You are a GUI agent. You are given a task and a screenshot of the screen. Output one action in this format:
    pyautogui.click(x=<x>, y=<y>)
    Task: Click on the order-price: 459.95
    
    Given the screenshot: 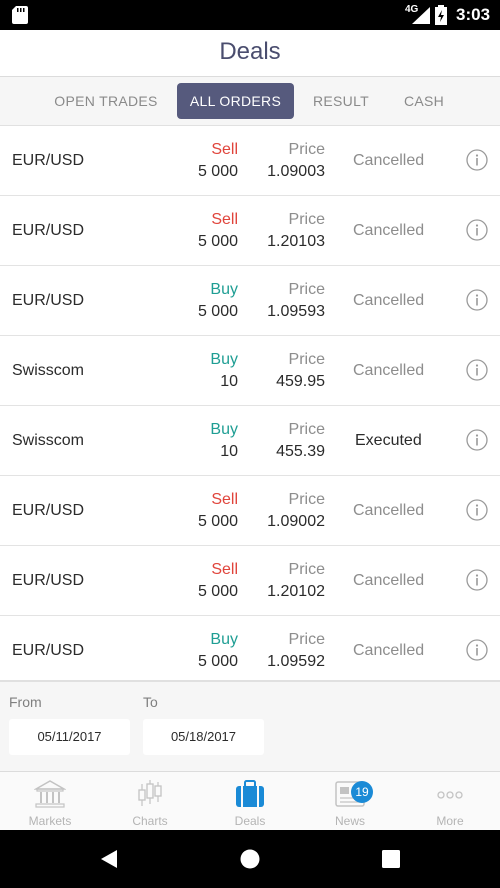 What is the action you would take?
    pyautogui.click(x=300, y=381)
    